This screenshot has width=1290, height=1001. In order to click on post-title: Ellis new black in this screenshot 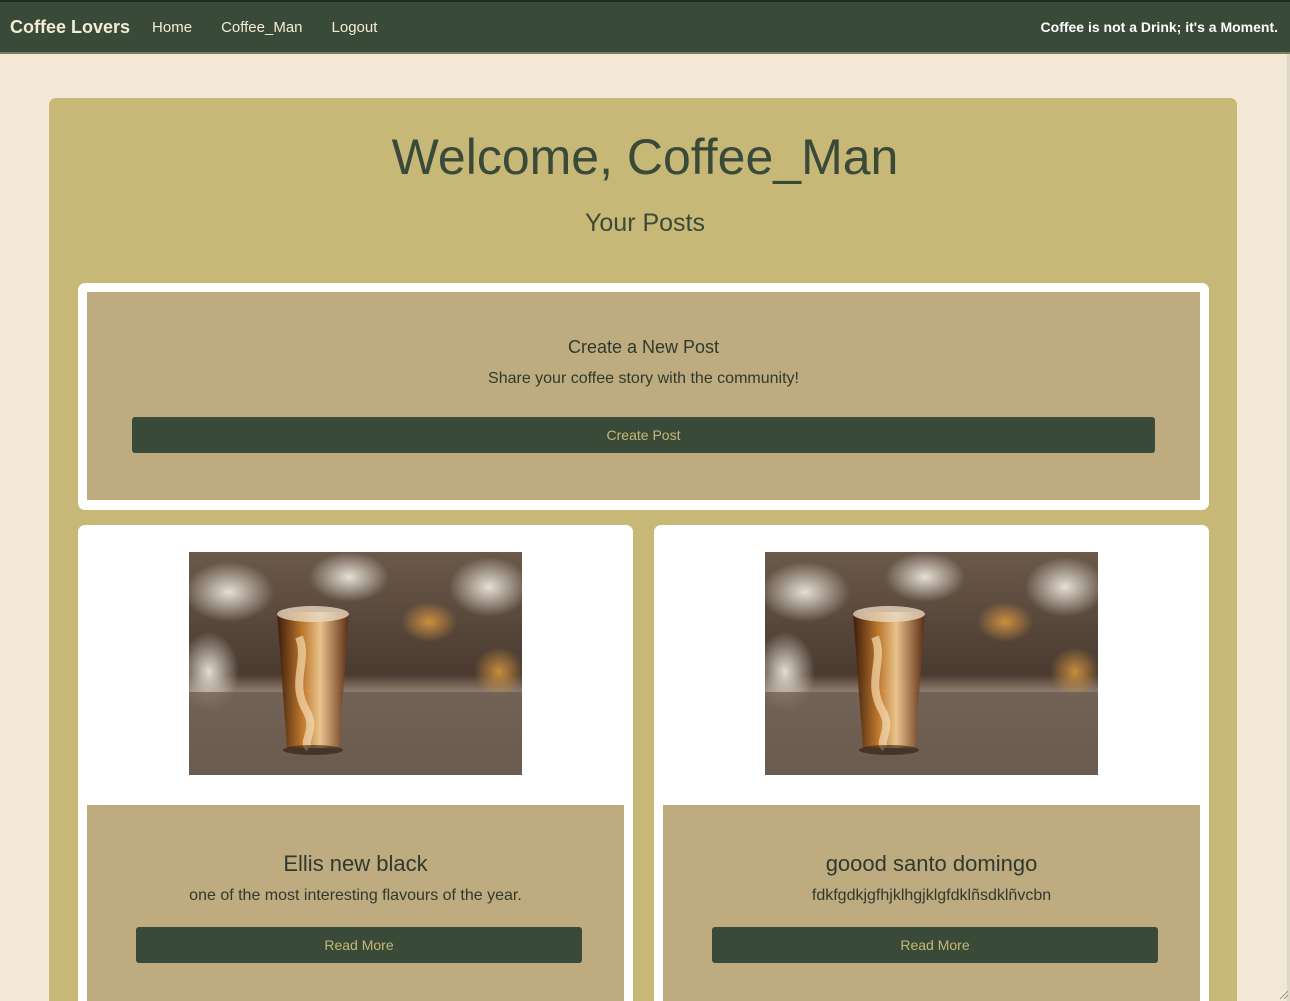, I will do `click(355, 863)`.